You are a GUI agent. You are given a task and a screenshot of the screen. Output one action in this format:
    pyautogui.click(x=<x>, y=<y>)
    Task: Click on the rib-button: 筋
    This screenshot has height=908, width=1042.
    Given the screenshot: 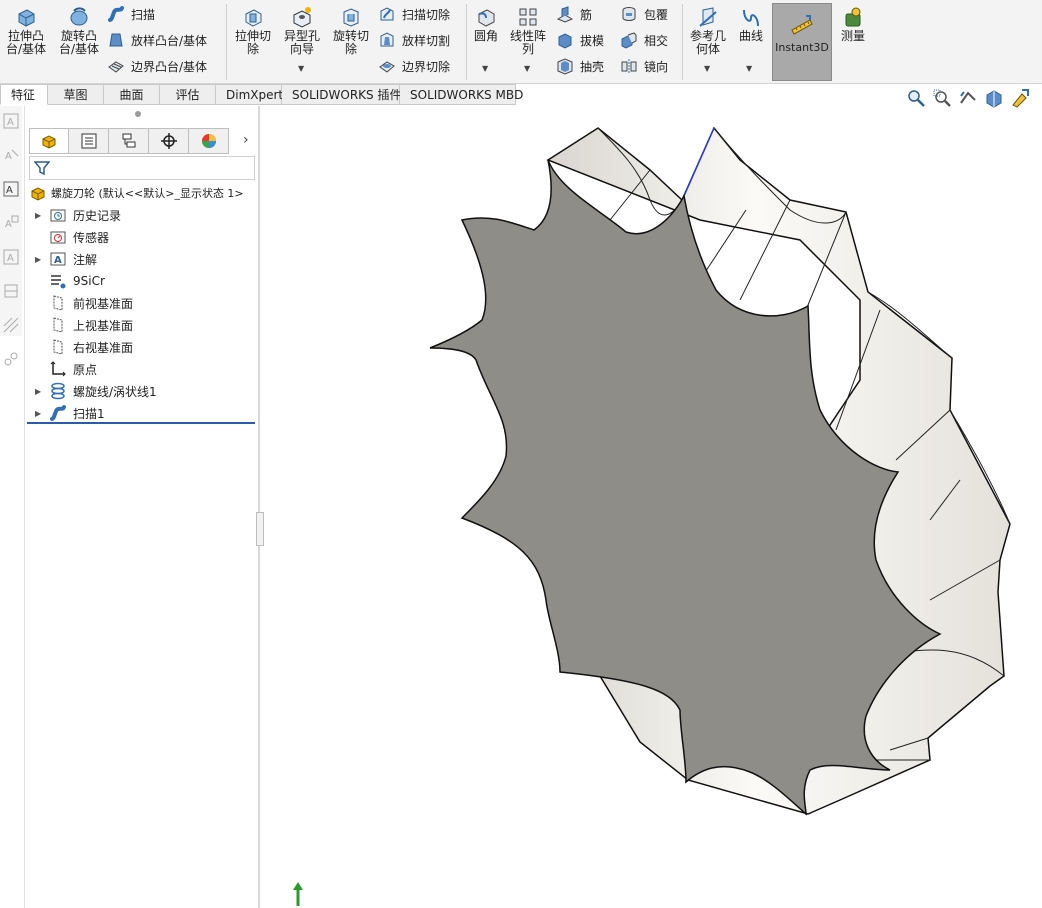 What is the action you would take?
    pyautogui.click(x=574, y=14)
    